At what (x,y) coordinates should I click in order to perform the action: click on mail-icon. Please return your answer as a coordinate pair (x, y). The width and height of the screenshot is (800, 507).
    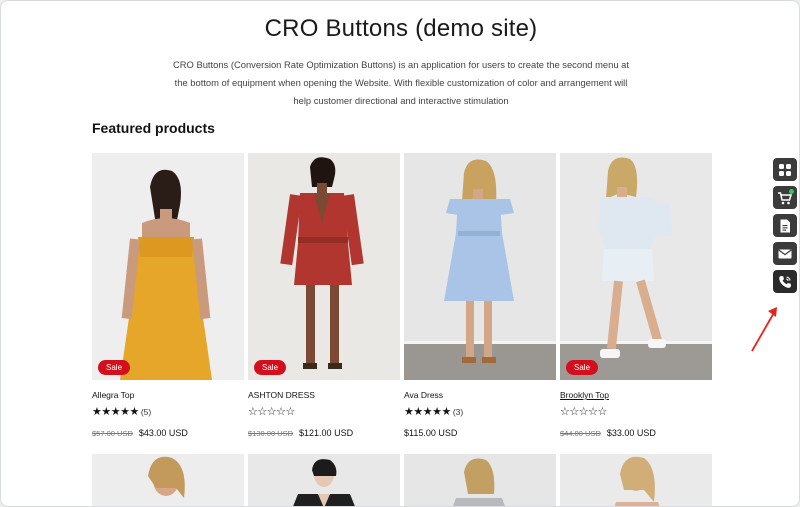
    Looking at the image, I should click on (785, 253).